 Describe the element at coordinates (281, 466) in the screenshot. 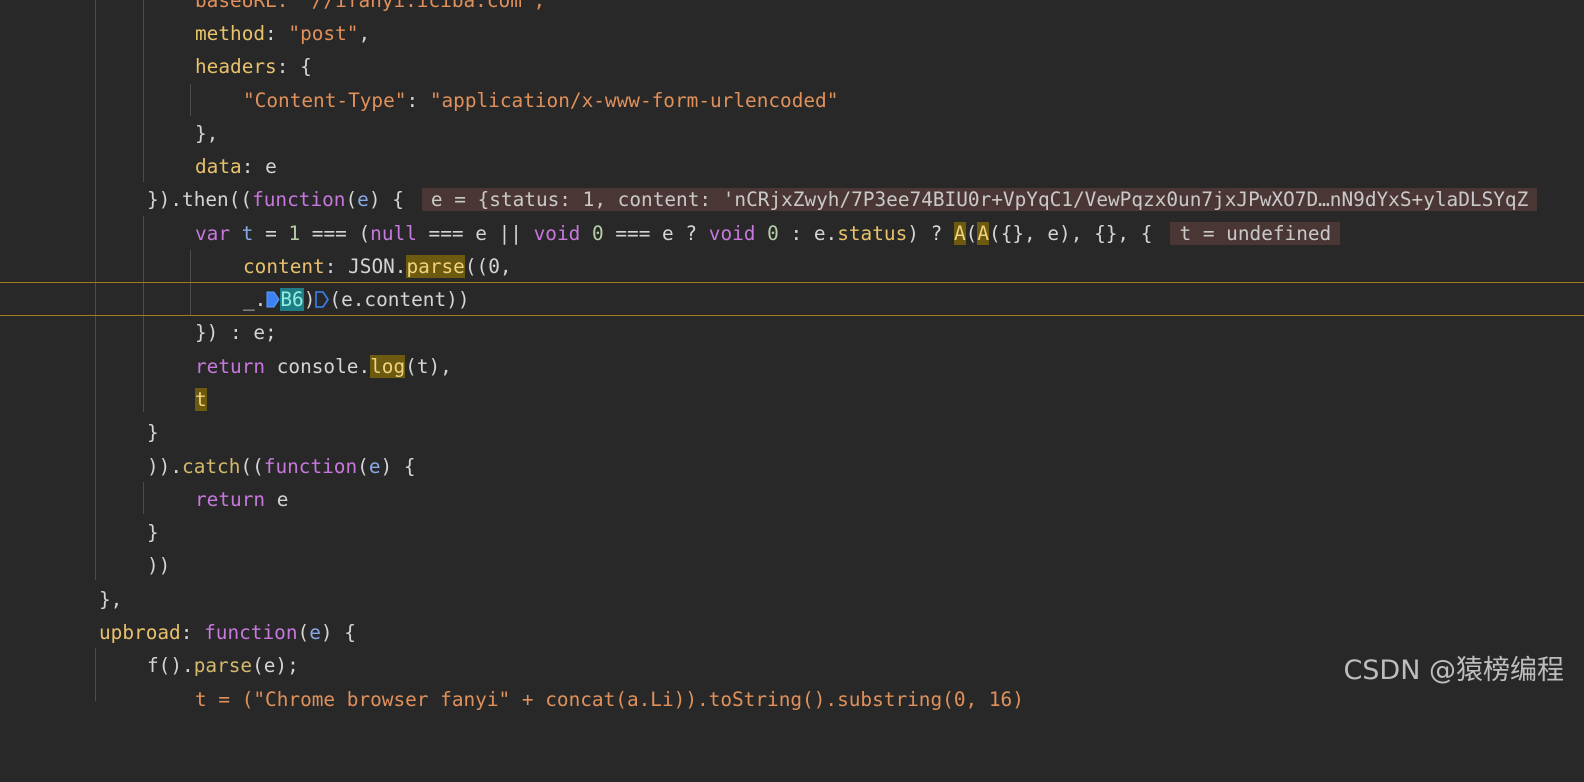

I see `code-text: )).catch((function(e) {` at that location.